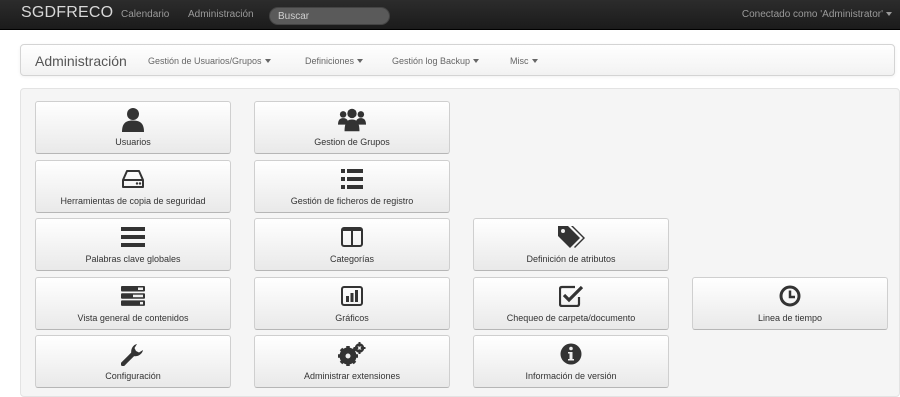  I want to click on tile-categorias: Categorías, so click(352, 244).